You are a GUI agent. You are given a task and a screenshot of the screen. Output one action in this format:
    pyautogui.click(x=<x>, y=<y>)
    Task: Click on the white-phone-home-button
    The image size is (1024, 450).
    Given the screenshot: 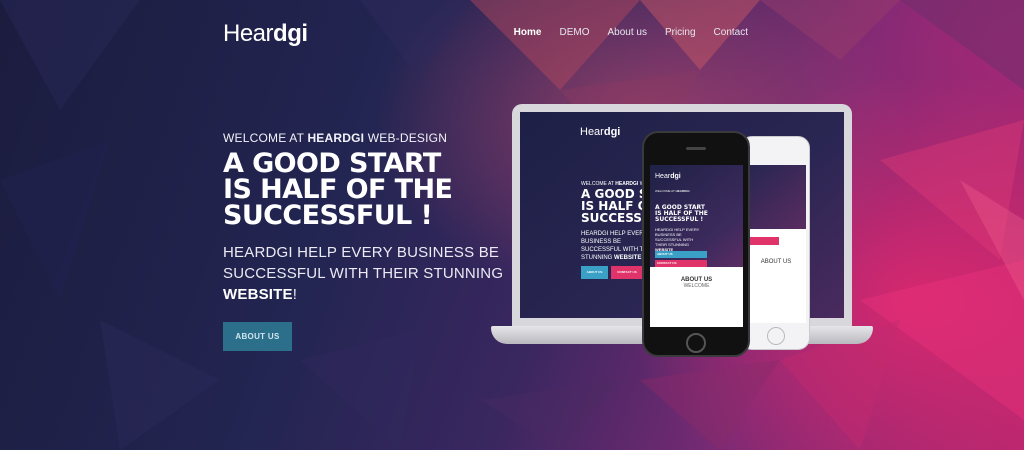 What is the action you would take?
    pyautogui.click(x=776, y=336)
    